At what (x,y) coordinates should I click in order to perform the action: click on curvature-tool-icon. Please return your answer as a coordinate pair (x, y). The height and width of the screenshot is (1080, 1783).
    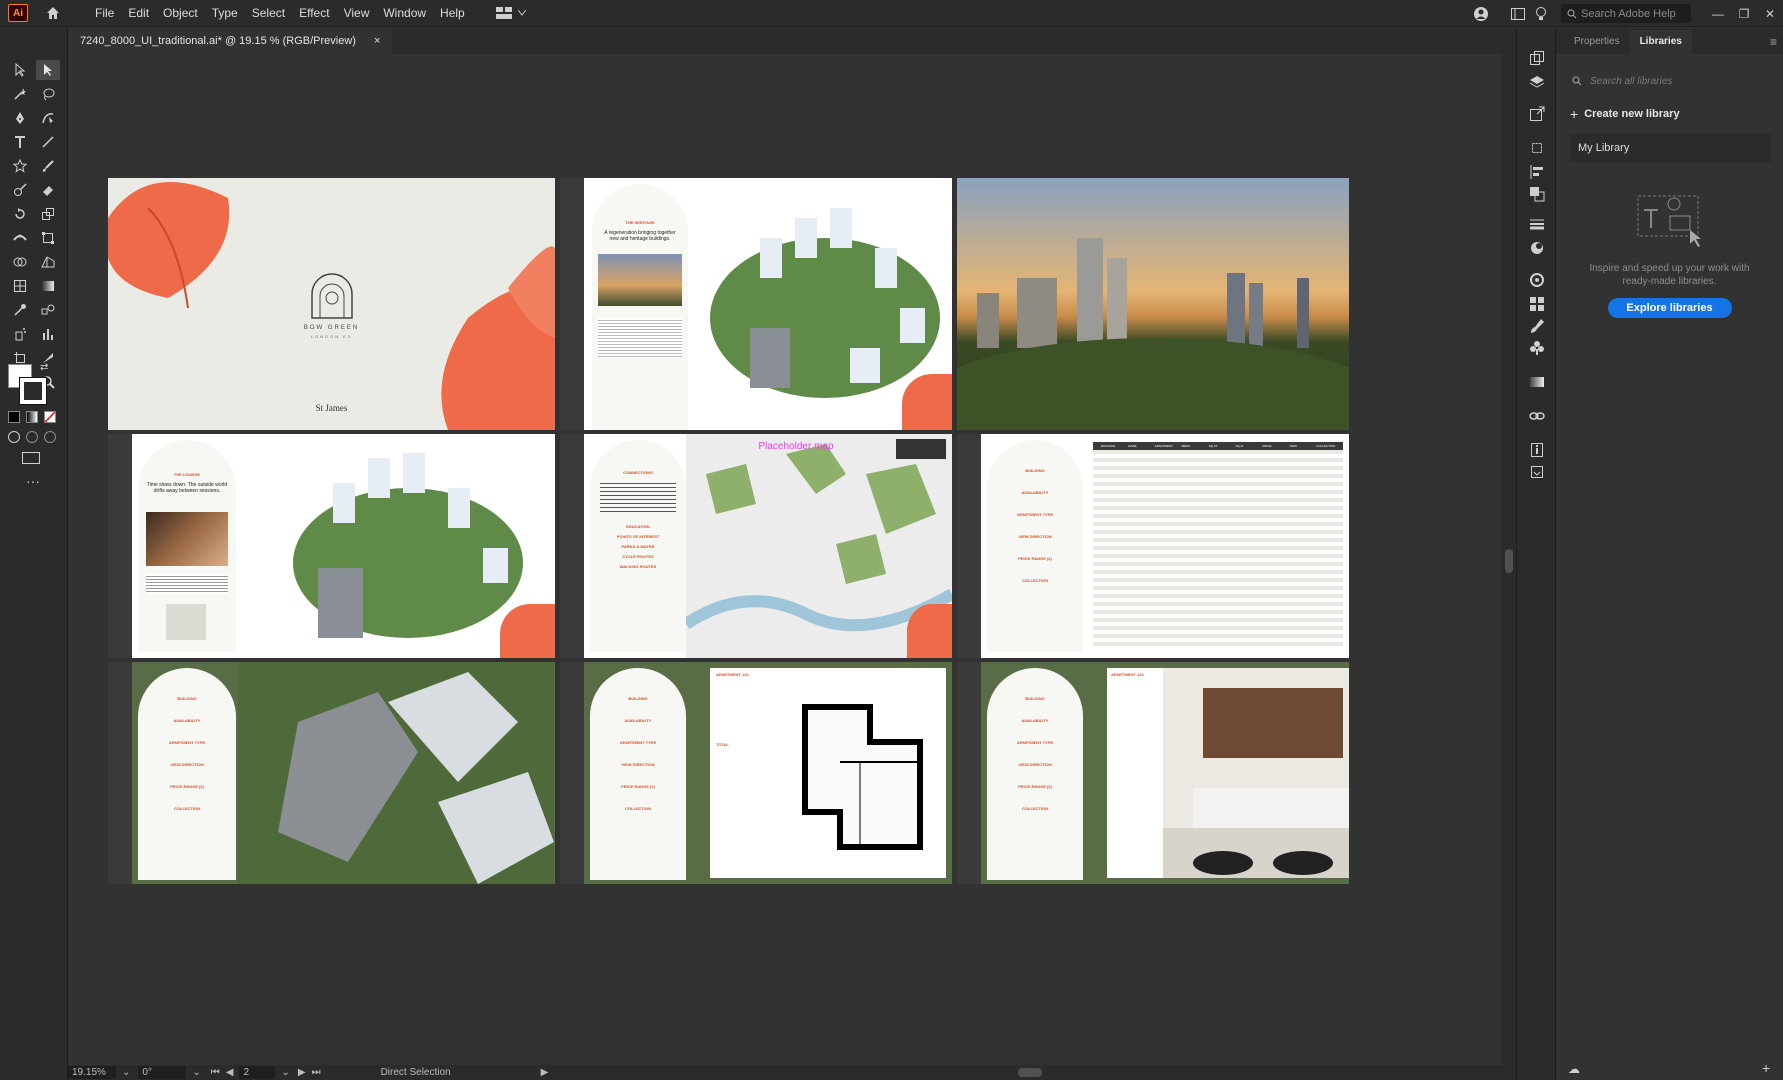
    Looking at the image, I should click on (48, 118).